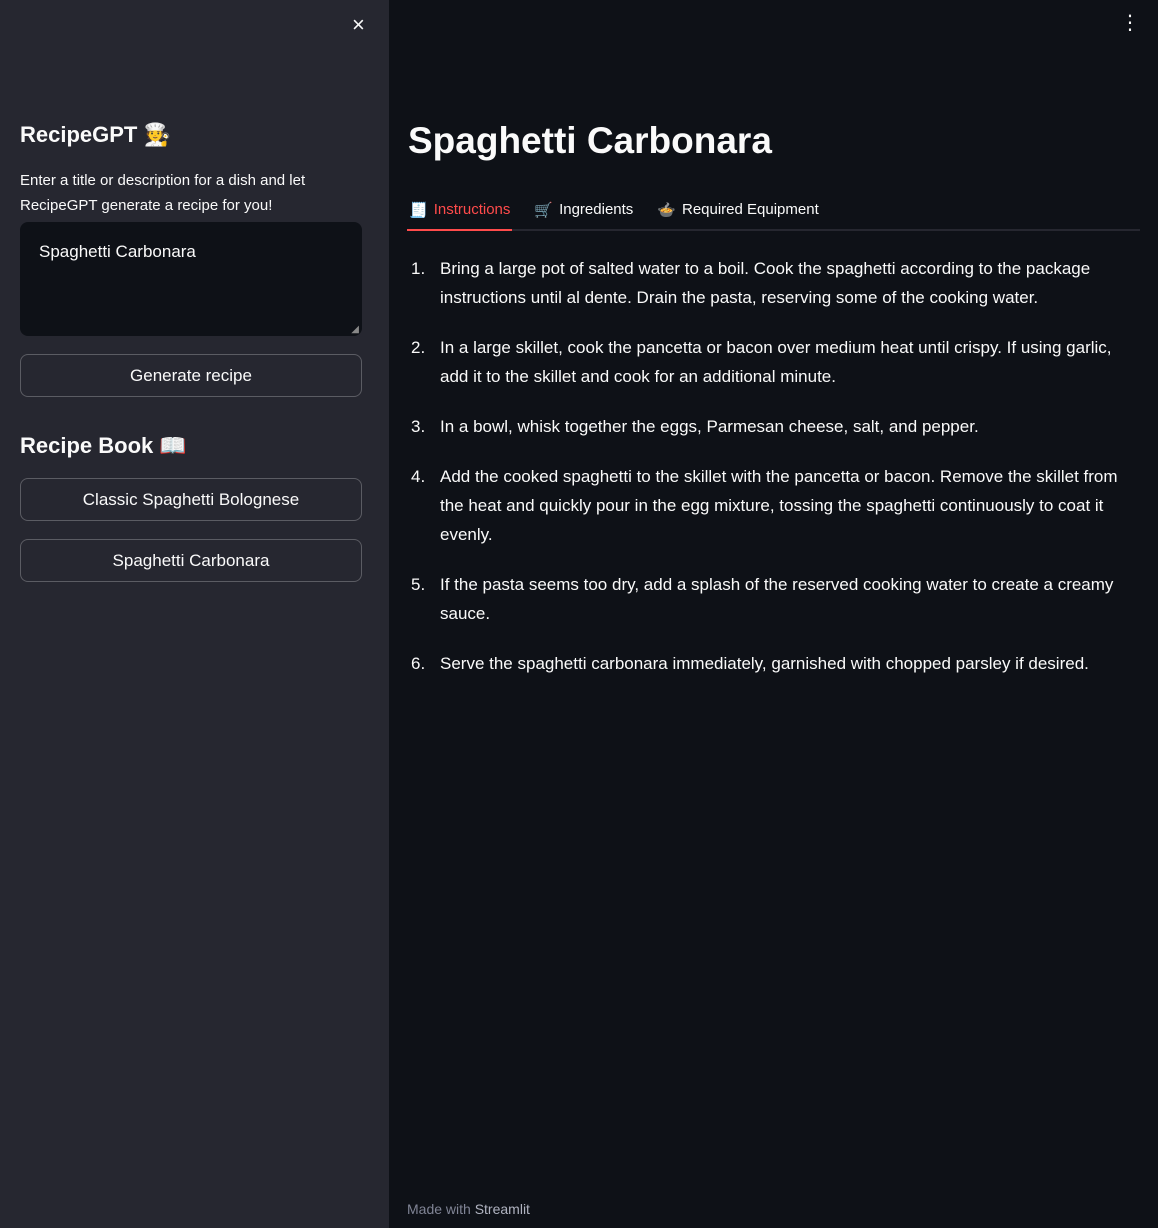  Describe the element at coordinates (191, 279) in the screenshot. I see `recipe-input: Spaghetti Carbonara ◢` at that location.